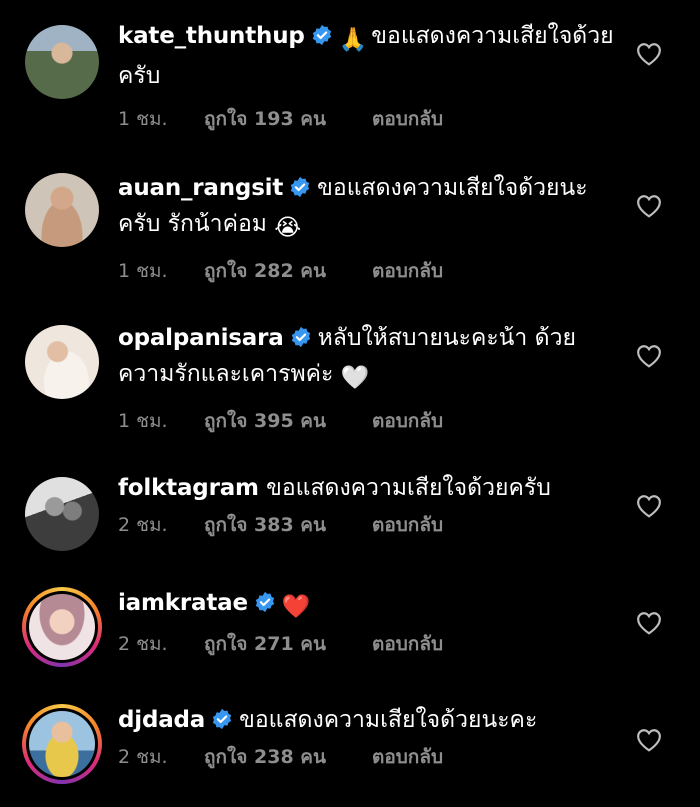 This screenshot has width=700, height=807. Describe the element at coordinates (288, 421) in the screenshot. I see `likes-count: ถูกใจ 395 คน` at that location.